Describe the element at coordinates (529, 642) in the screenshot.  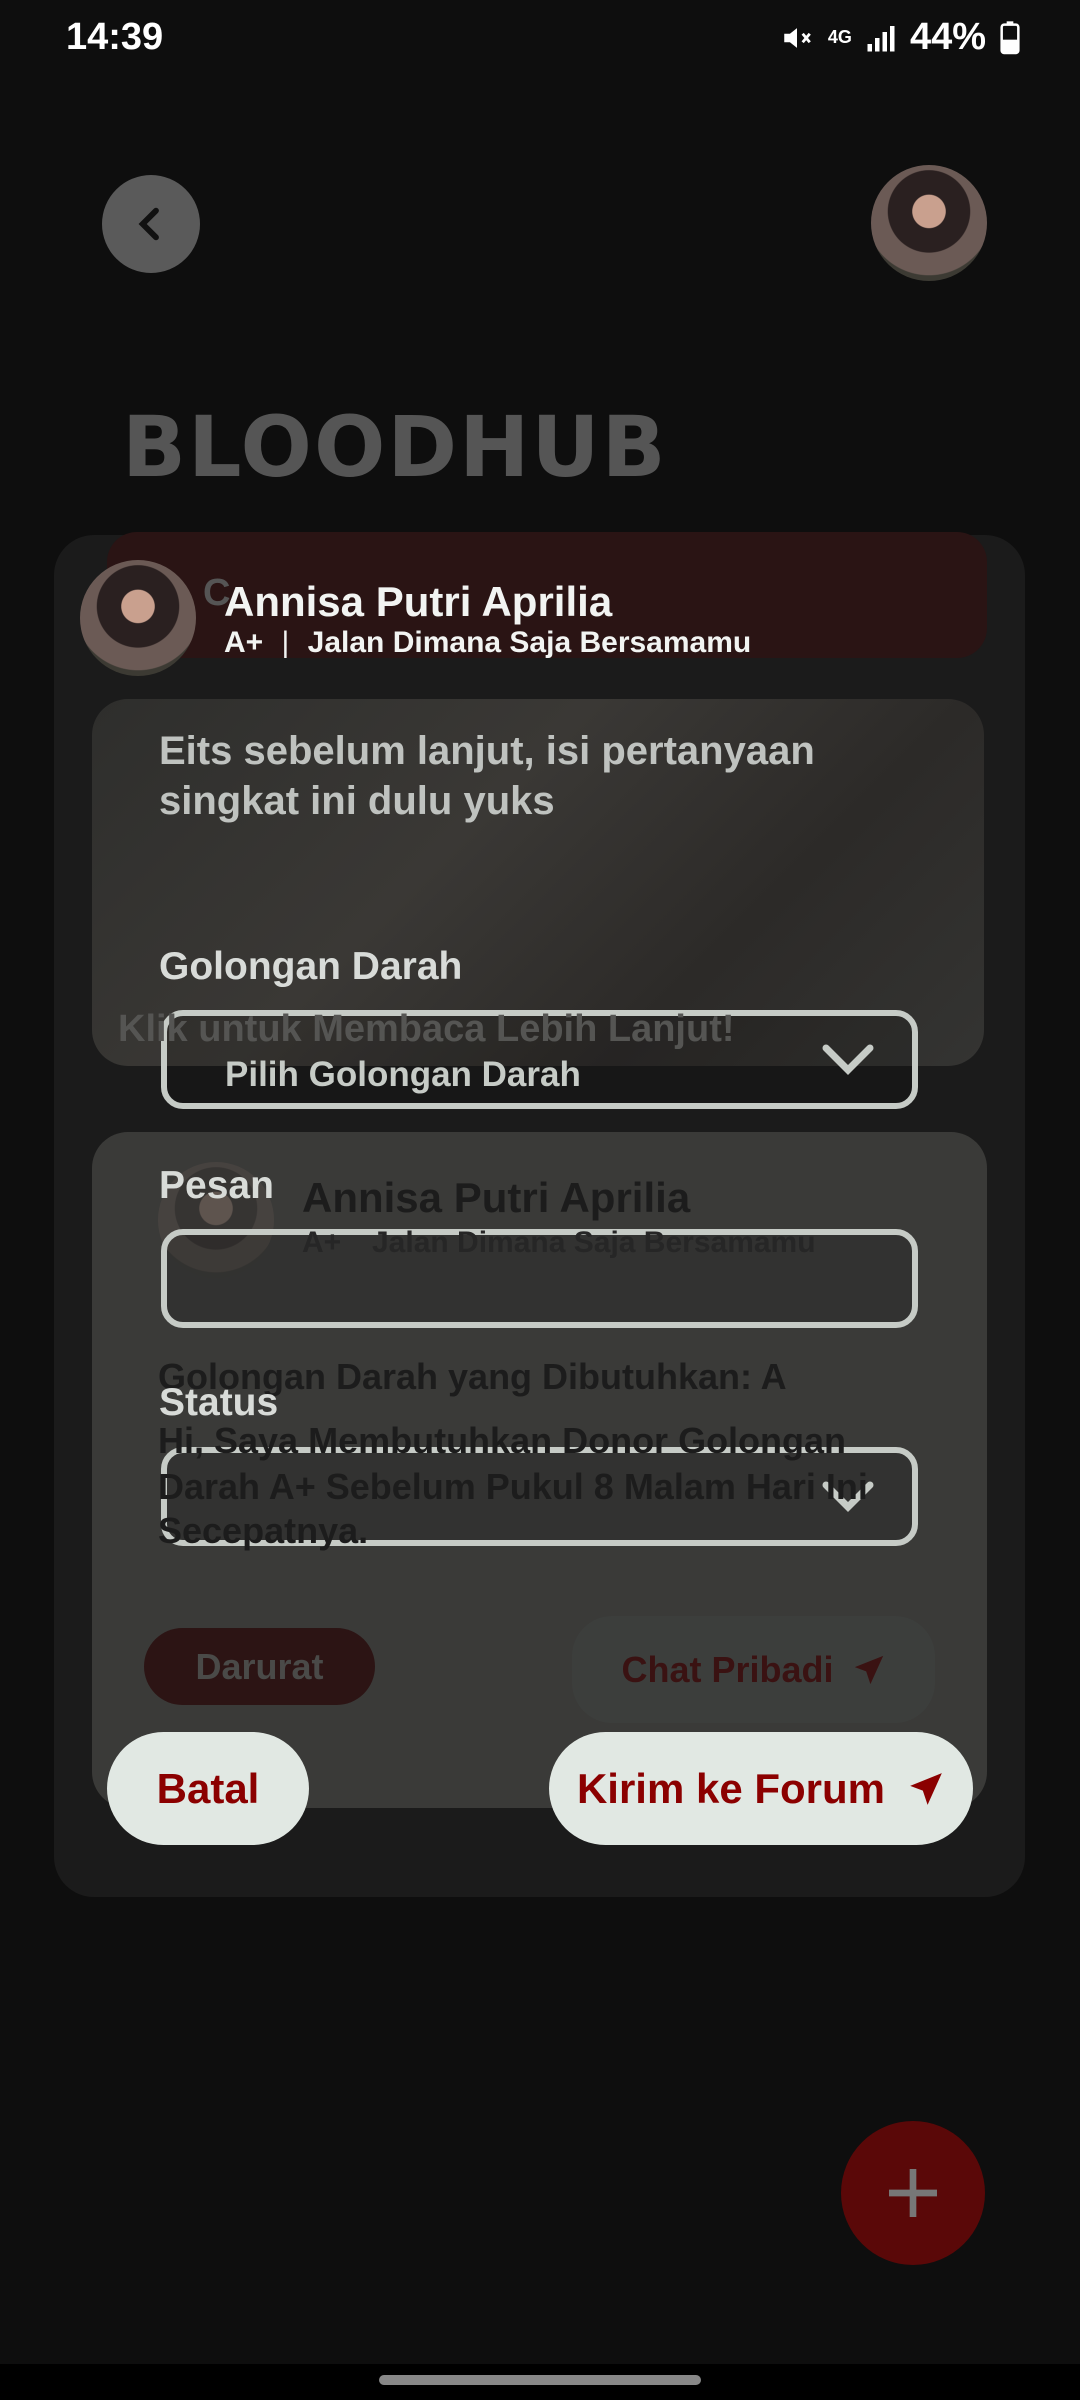
I see `user-address: Jalan Dimana Saja Bersamamu` at that location.